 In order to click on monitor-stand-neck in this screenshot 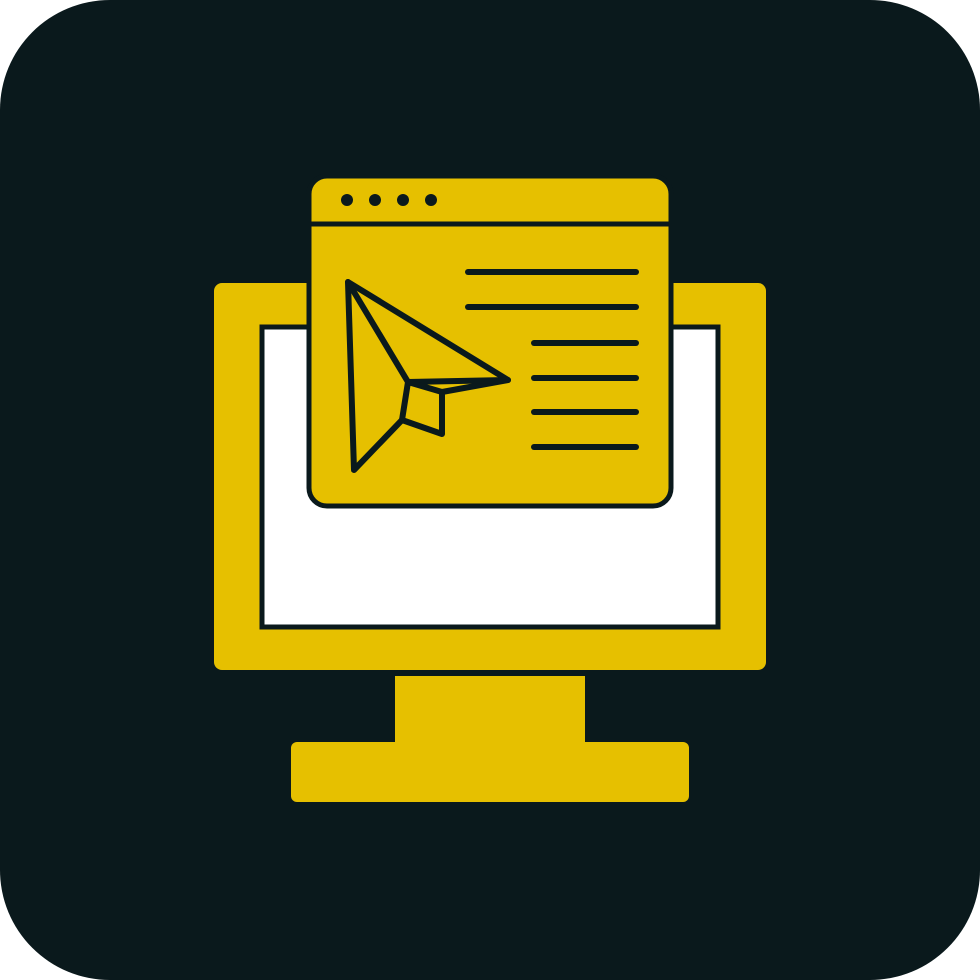, I will do `click(490, 710)`.